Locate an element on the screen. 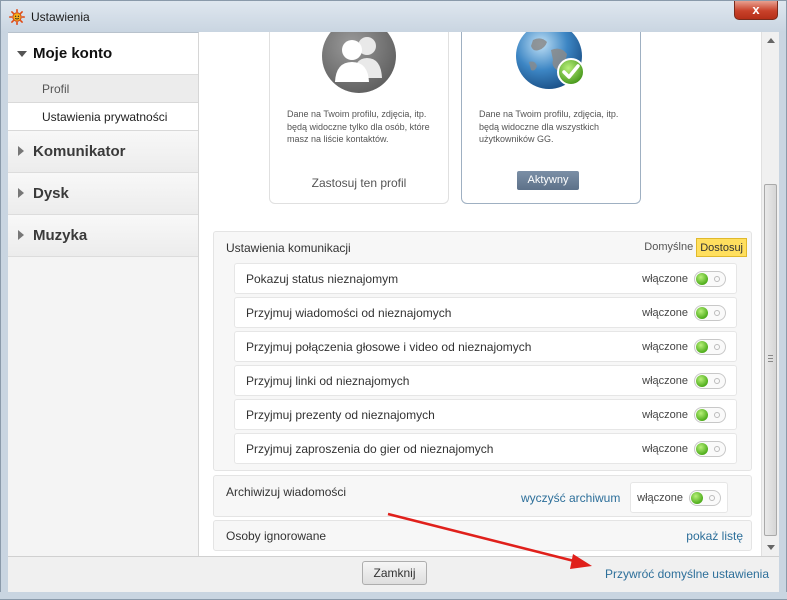  close-button: Zamknij is located at coordinates (394, 573).